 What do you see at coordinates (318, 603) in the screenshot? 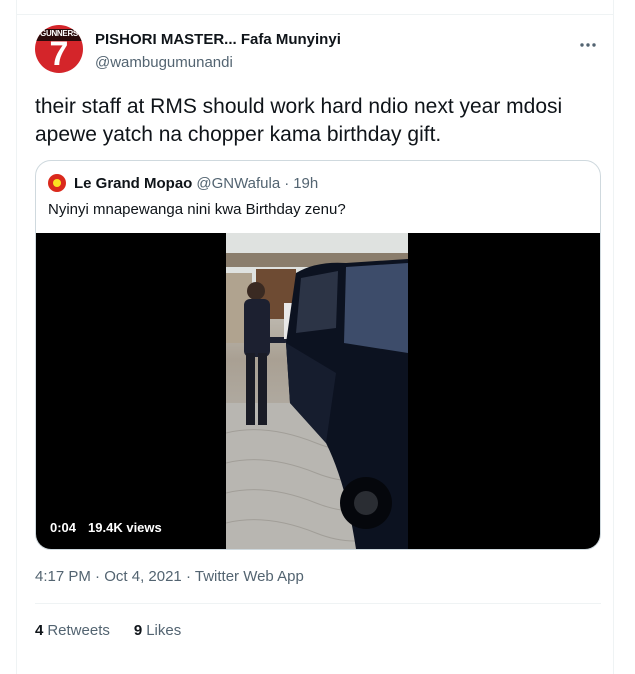
I see `divider` at bounding box center [318, 603].